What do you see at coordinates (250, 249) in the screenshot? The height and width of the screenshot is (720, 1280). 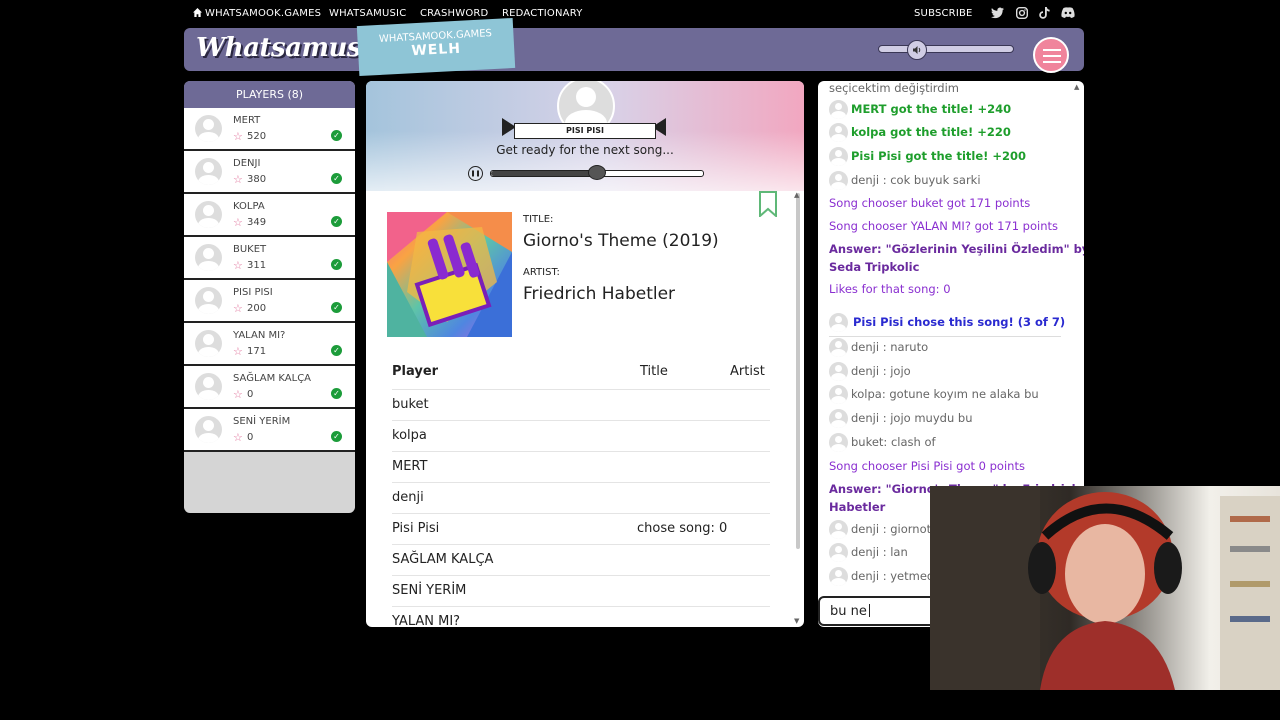 I see `player-name: BUKET` at bounding box center [250, 249].